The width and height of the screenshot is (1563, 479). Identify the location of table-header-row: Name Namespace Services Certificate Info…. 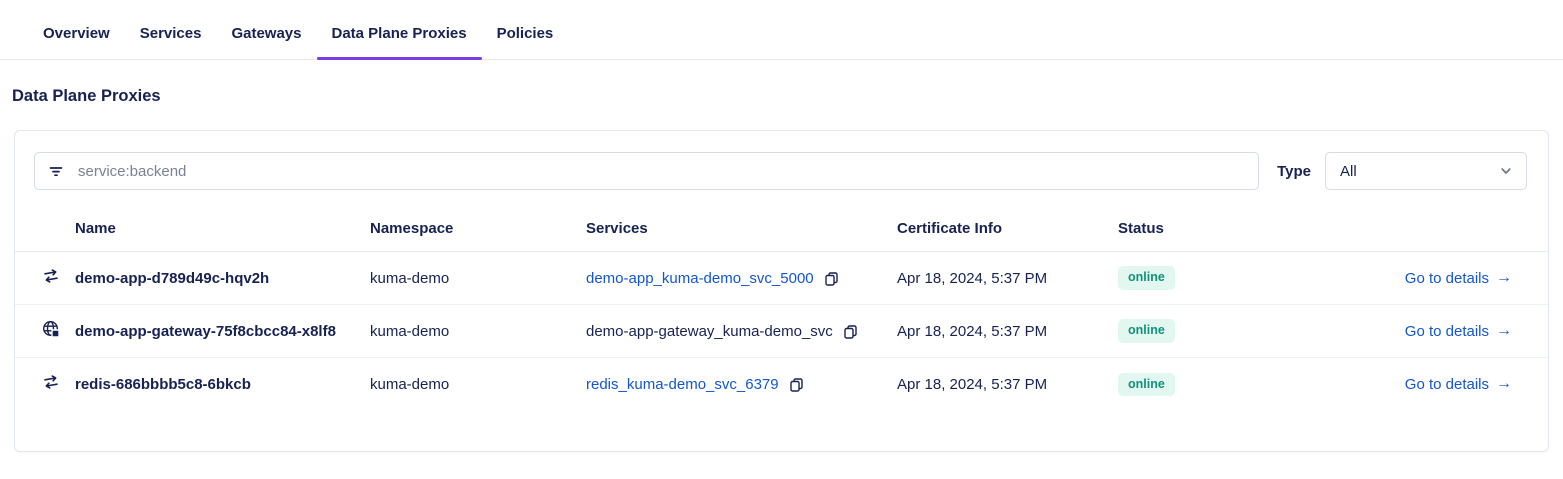
(781, 230).